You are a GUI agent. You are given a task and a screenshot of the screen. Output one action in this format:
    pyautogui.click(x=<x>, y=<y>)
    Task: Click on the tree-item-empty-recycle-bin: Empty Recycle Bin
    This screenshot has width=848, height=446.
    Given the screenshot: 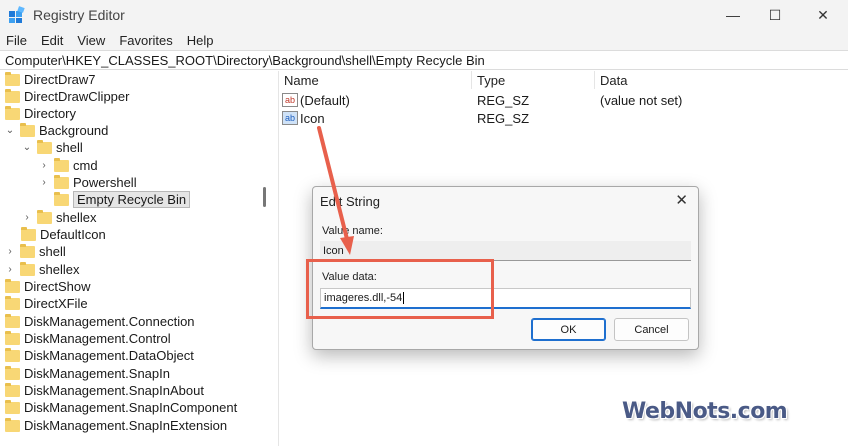 What is the action you would take?
    pyautogui.click(x=122, y=199)
    